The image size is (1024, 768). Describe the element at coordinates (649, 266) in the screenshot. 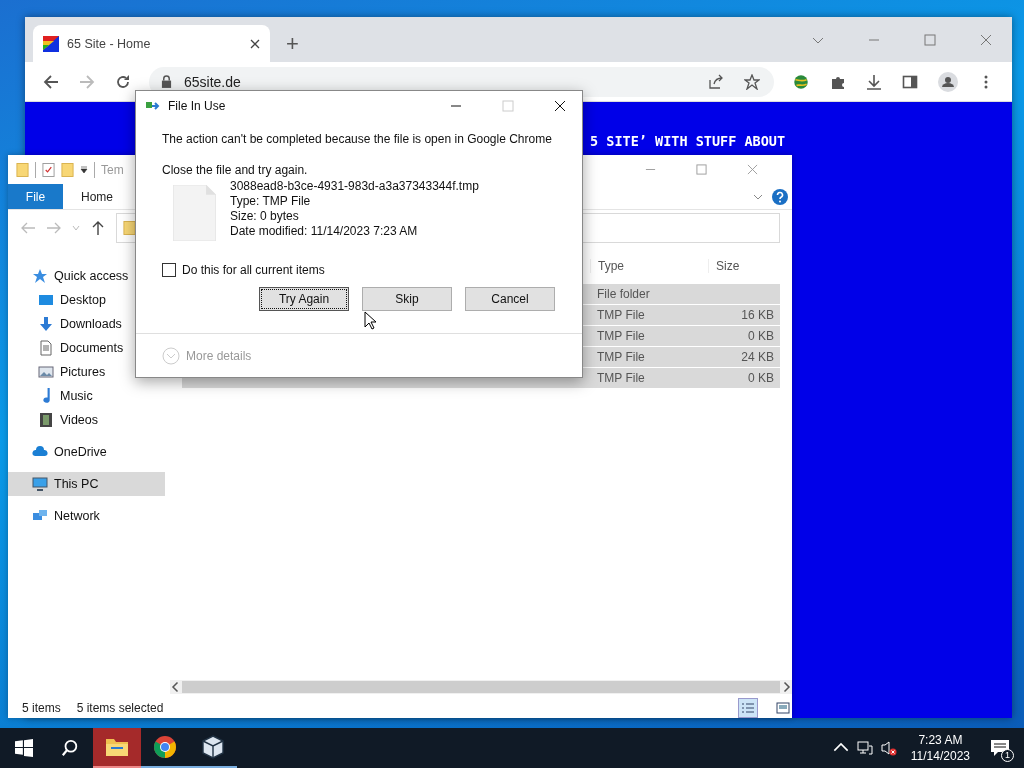

I see `column-header: Type` at that location.